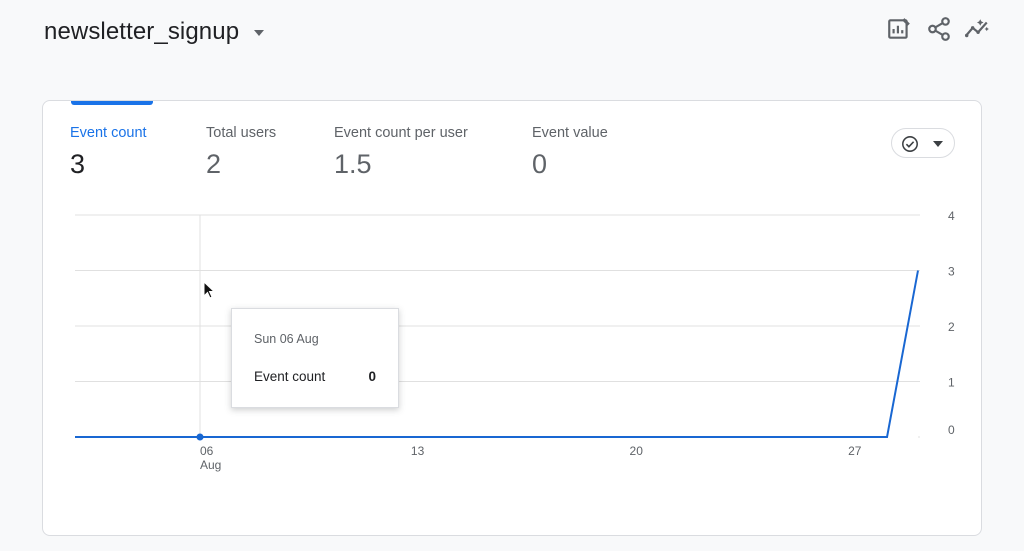 The height and width of the screenshot is (551, 1024). Describe the element at coordinates (315, 358) in the screenshot. I see `chart-tooltip: Sun 06 Aug Event count 0` at that location.